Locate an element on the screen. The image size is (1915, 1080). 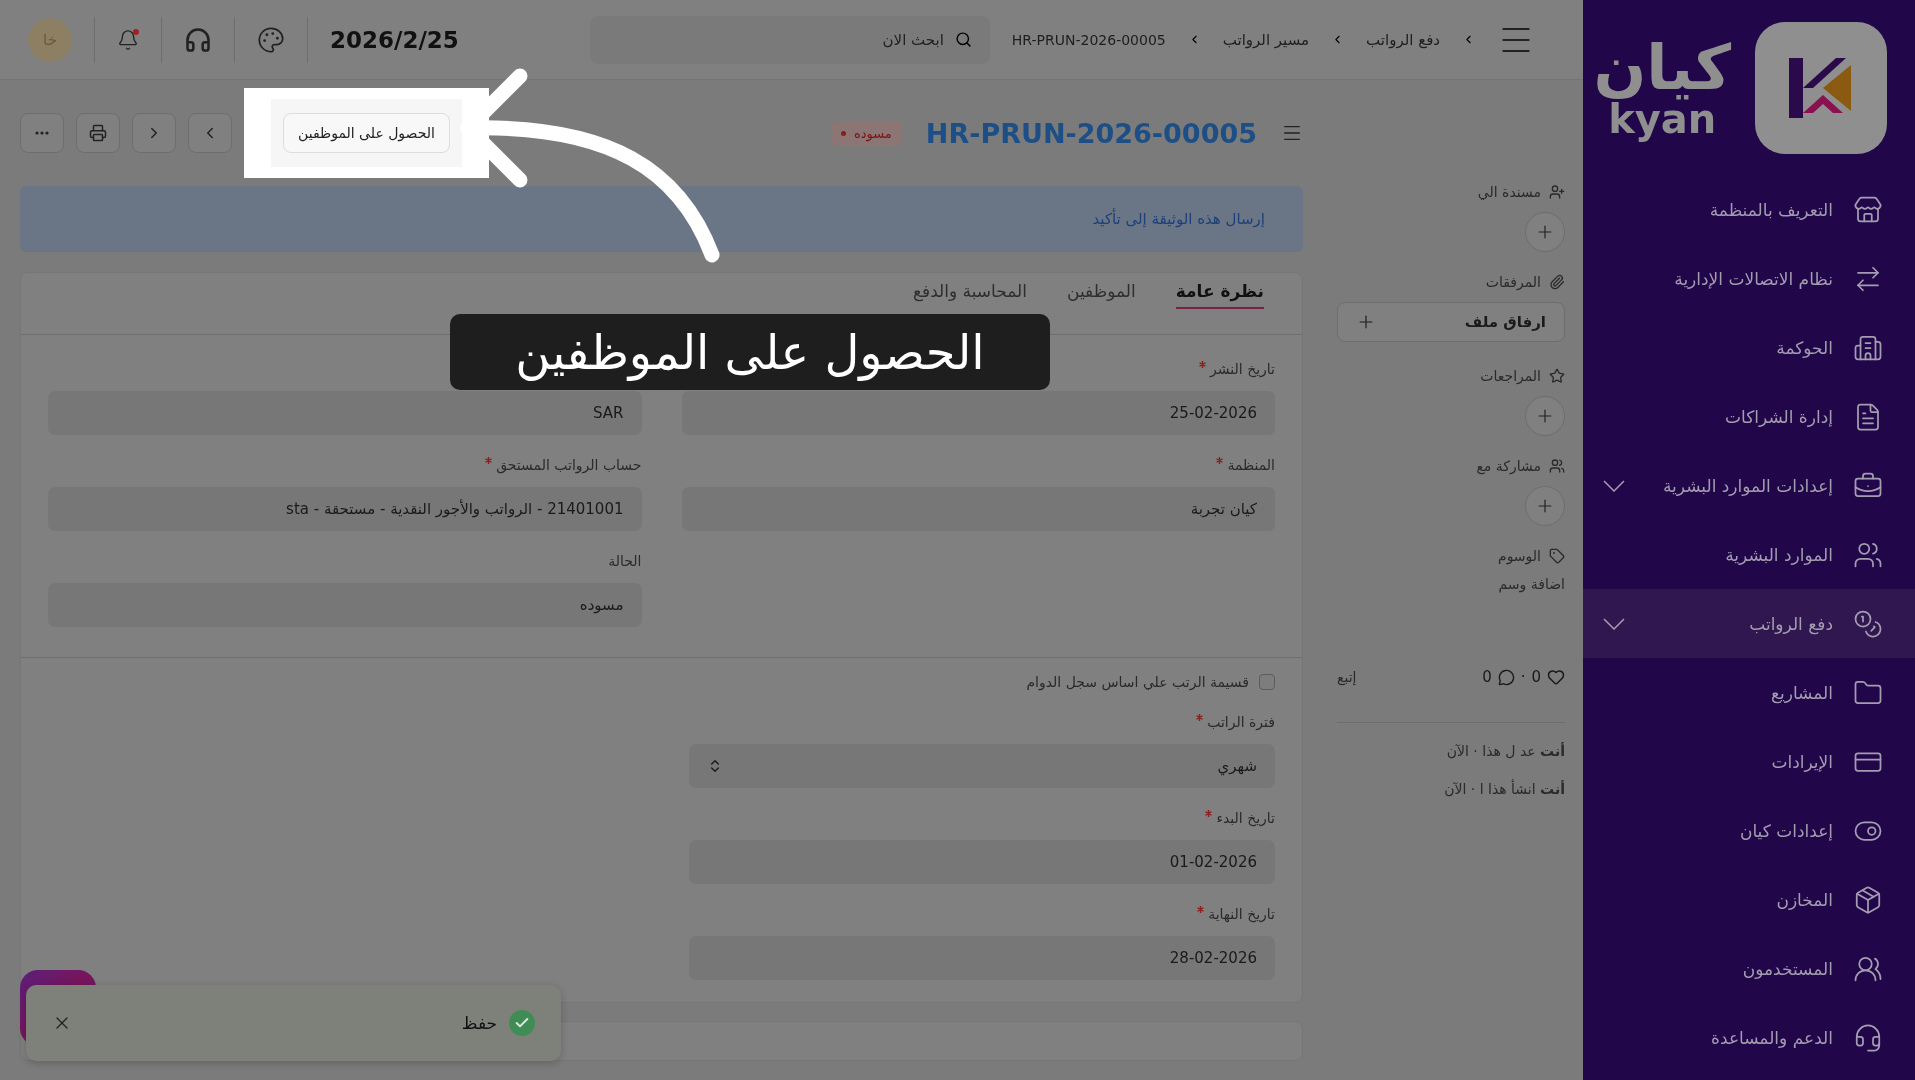
field-label: حساب الرواتب المستحق is located at coordinates (569, 465).